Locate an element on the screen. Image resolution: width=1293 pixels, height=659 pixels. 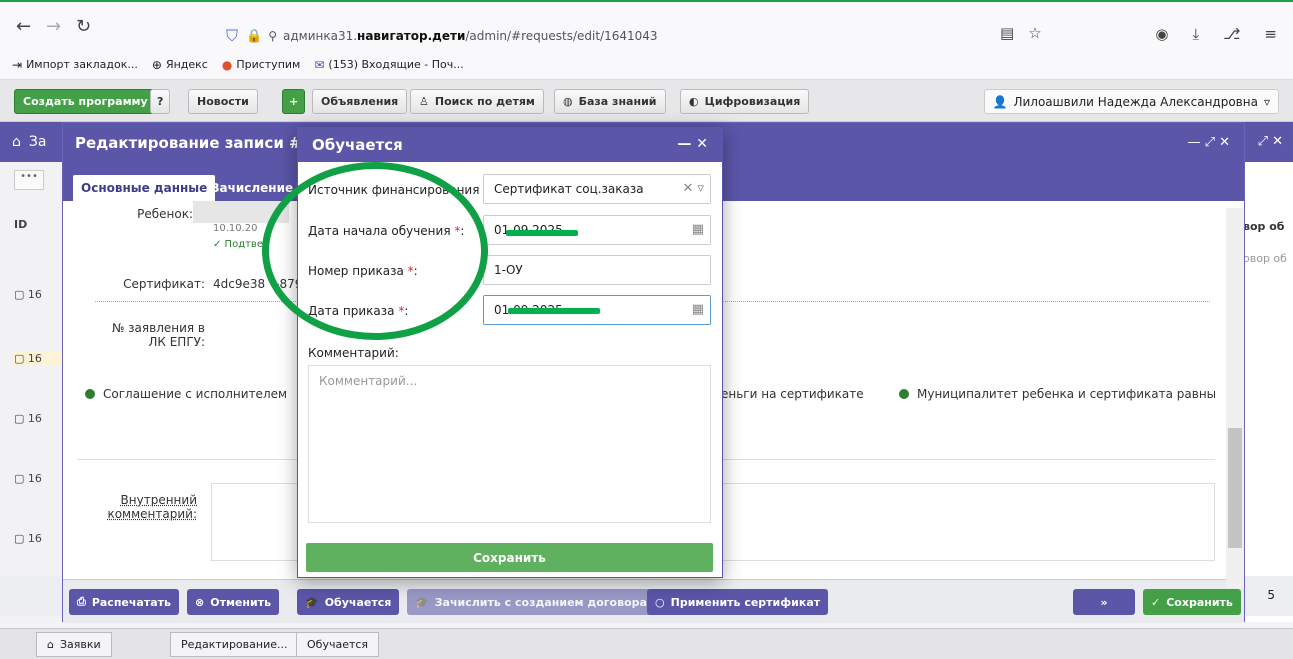
news-button: Новости is located at coordinates (223, 101).